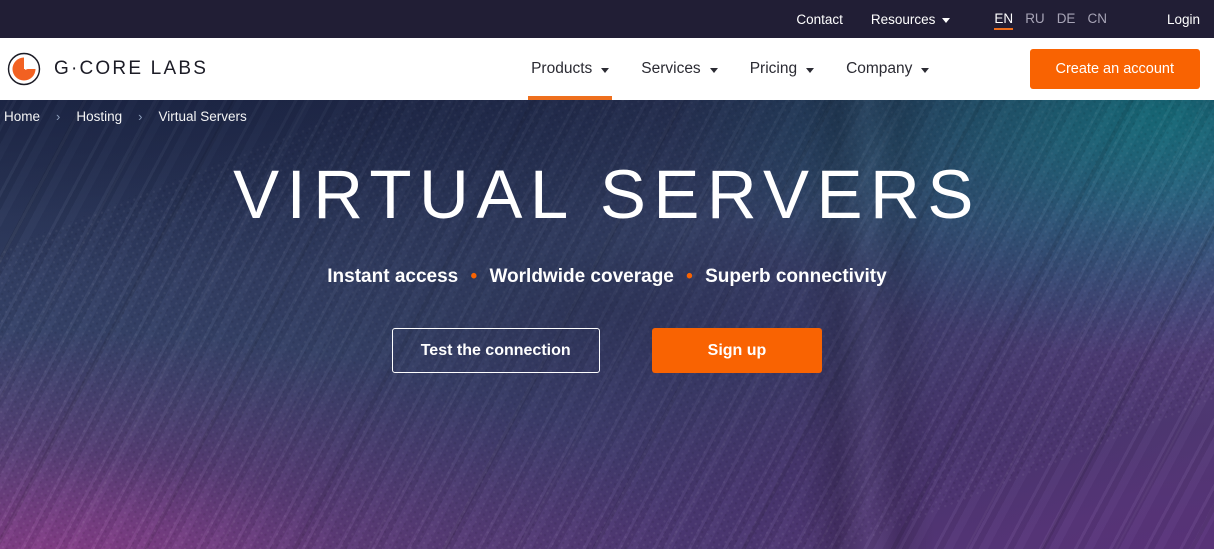 The image size is (1214, 549). What do you see at coordinates (562, 68) in the screenshot?
I see `nav-item-products-label: Products` at bounding box center [562, 68].